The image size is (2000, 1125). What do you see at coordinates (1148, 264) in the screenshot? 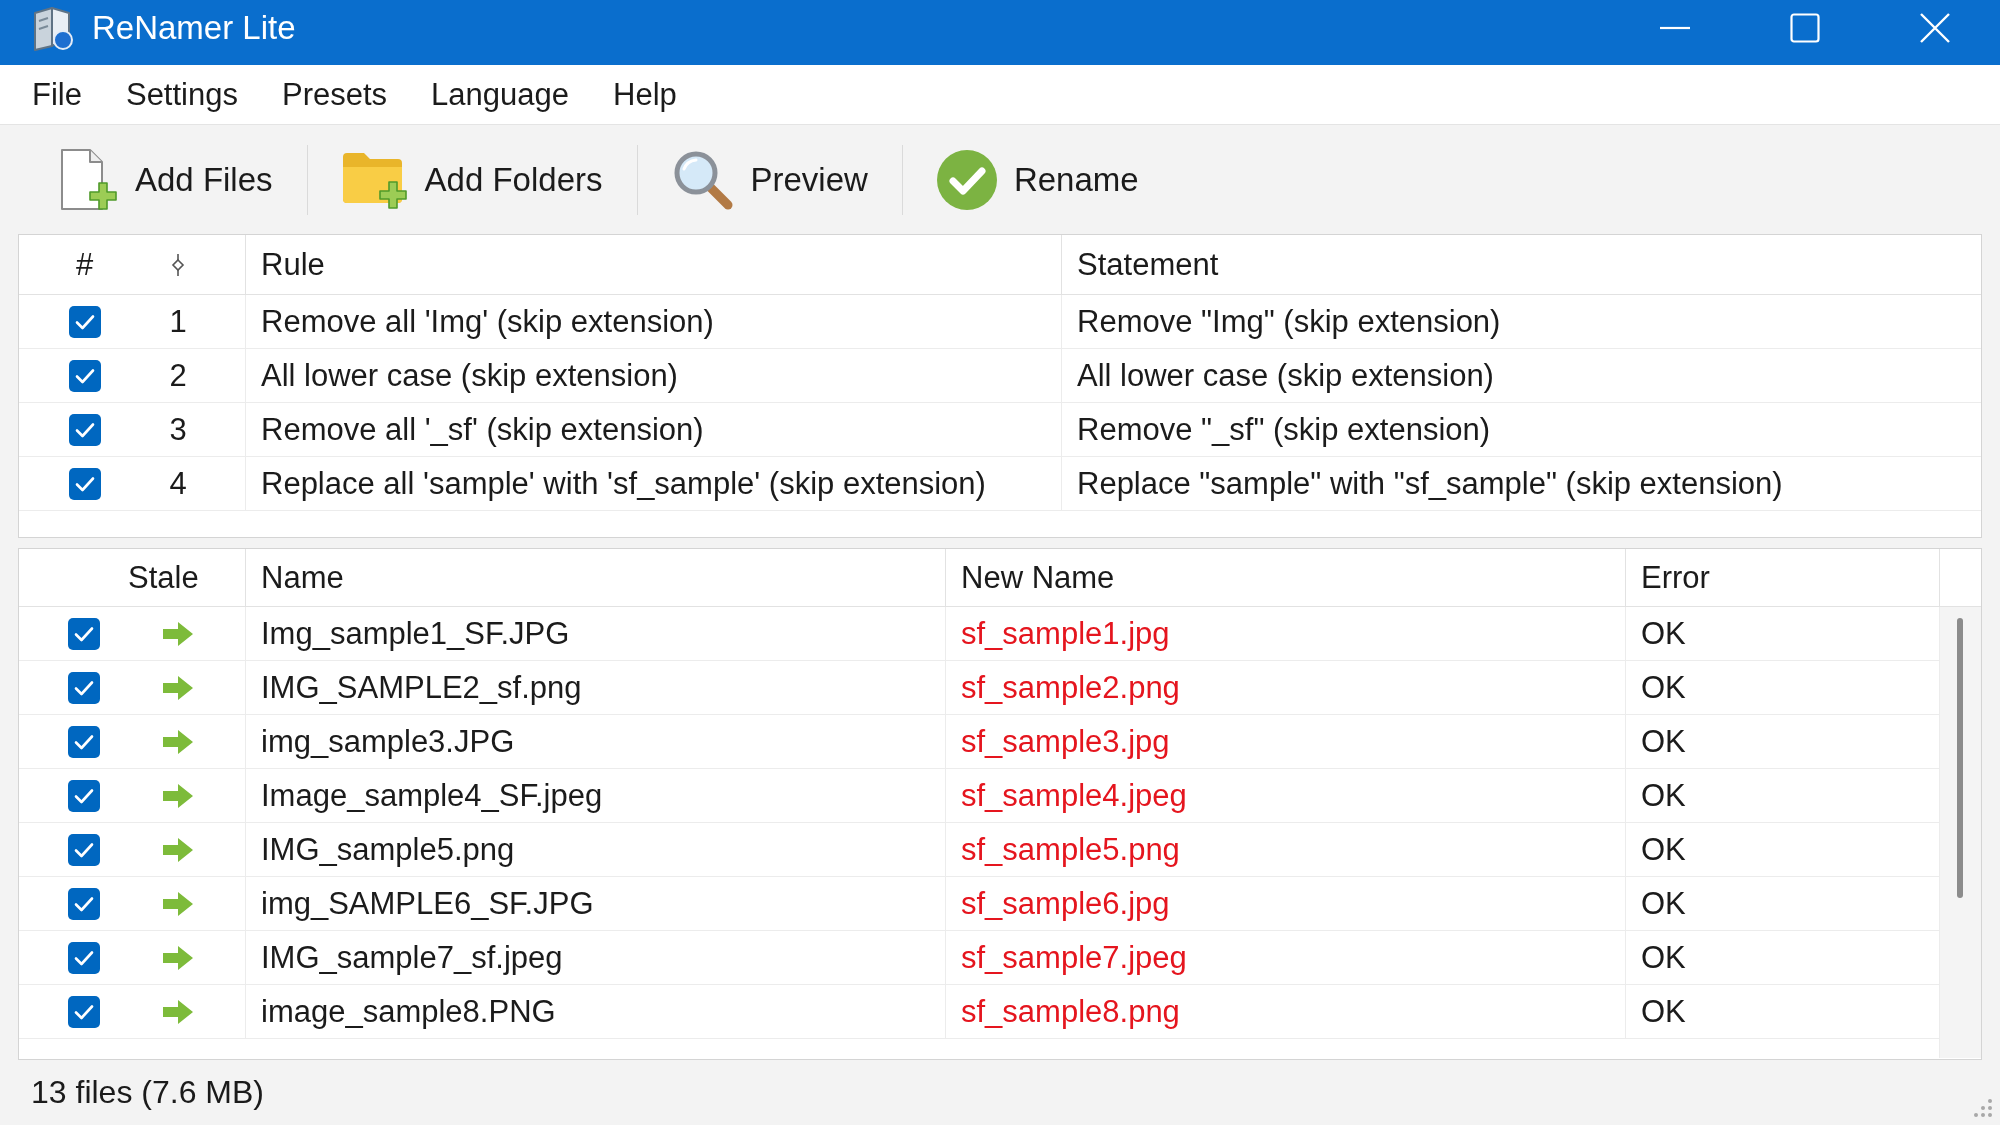
I see `column-header: Statement` at bounding box center [1148, 264].